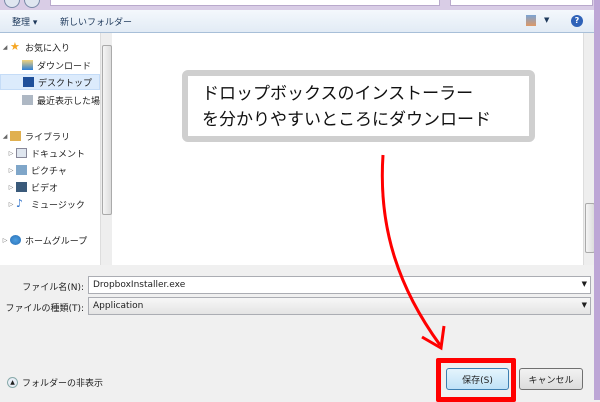 Image resolution: width=600 pixels, height=402 pixels. I want to click on annotation-arrow, so click(413, 252).